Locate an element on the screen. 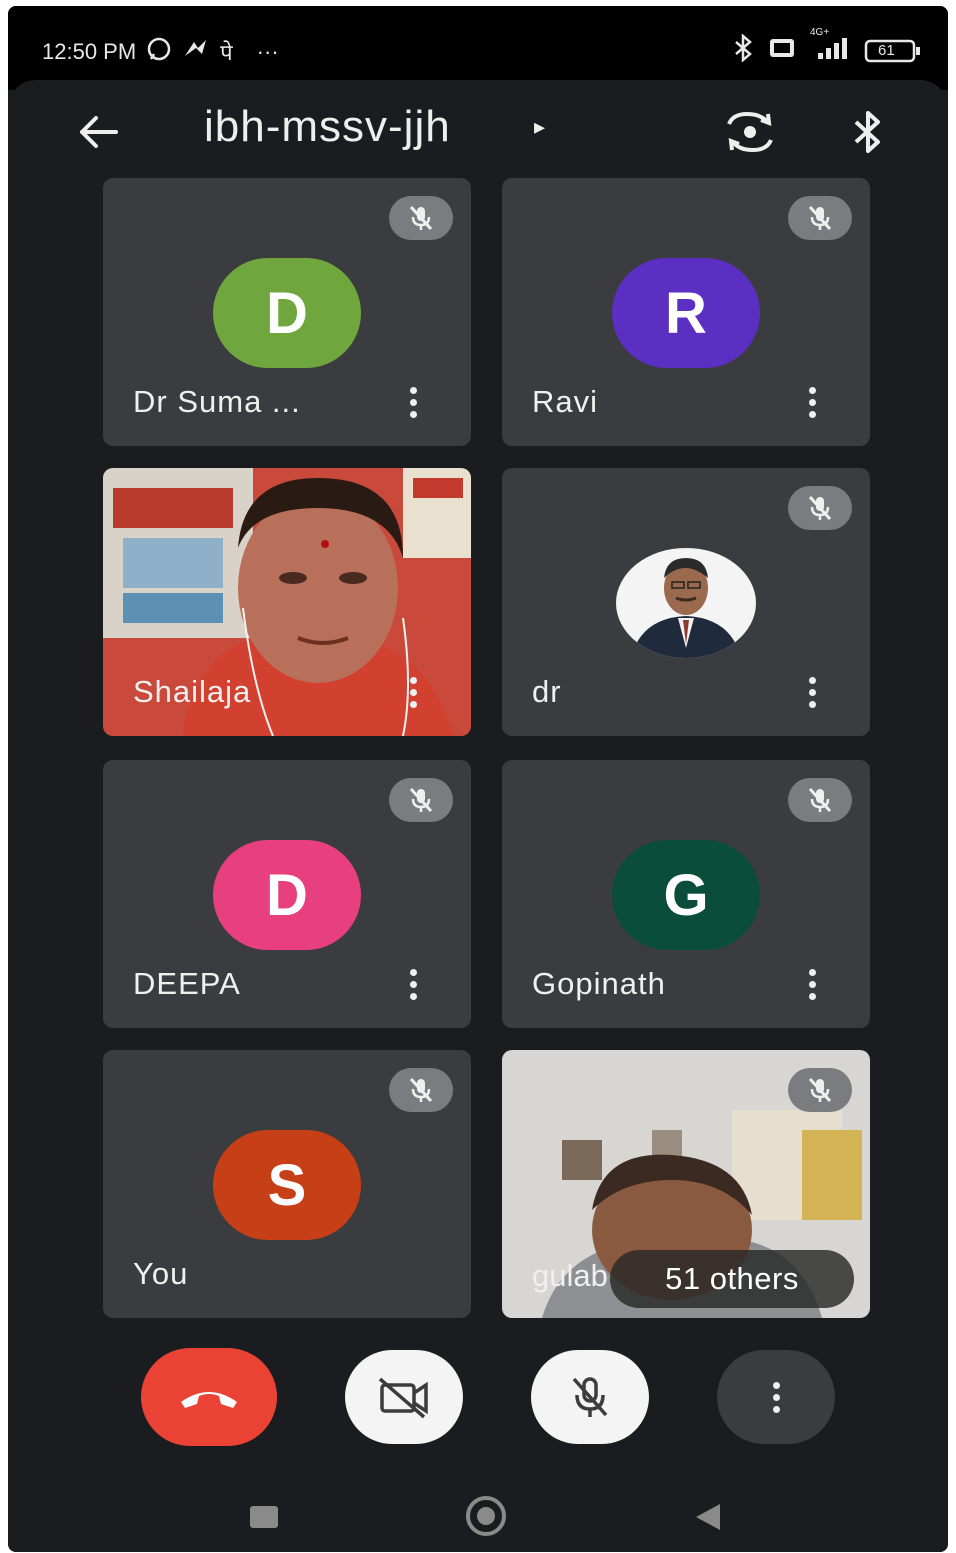  others-count-badge: 51 others is located at coordinates (732, 1279).